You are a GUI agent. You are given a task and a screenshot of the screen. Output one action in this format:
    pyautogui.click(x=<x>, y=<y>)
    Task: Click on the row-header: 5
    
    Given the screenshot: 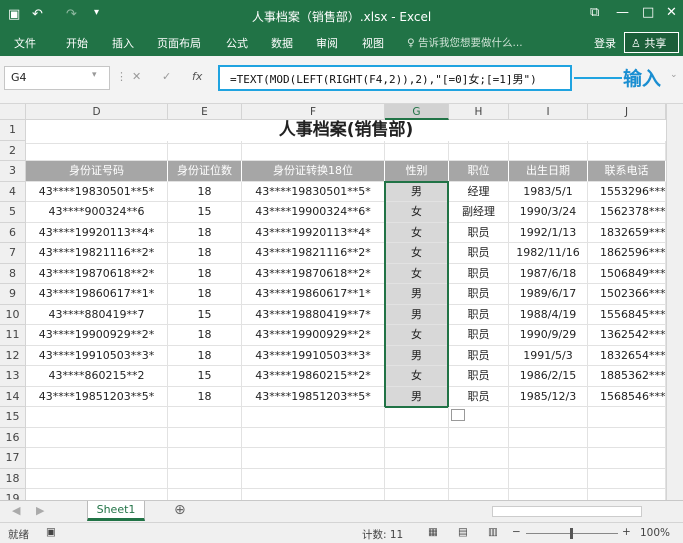 What is the action you would take?
    pyautogui.click(x=13, y=212)
    